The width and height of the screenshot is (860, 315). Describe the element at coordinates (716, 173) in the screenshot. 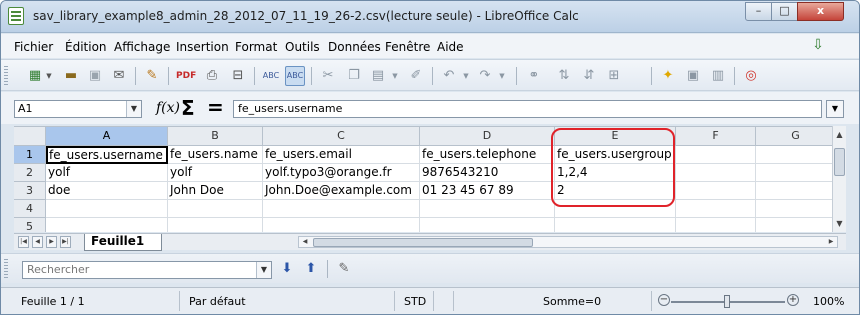

I see `cell-f2` at that location.